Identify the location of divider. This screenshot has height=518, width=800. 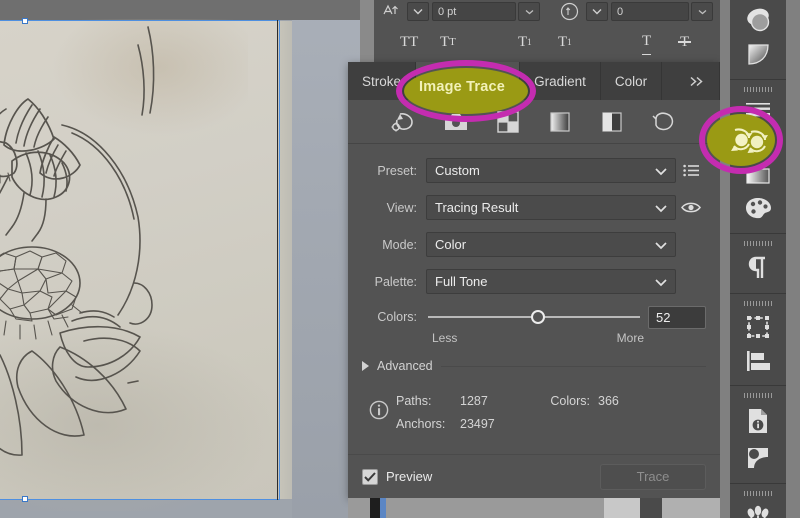
(573, 366).